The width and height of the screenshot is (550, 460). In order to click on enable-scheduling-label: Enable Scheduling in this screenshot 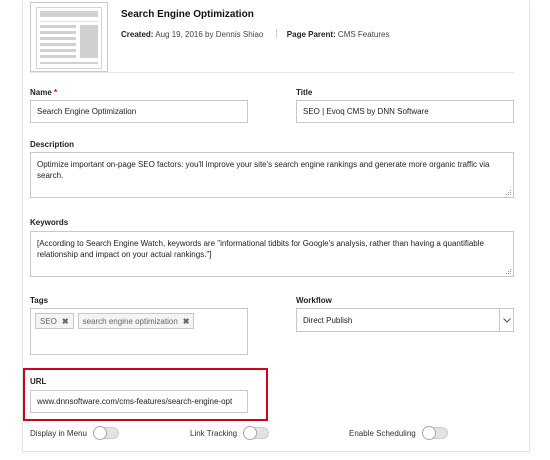, I will do `click(382, 433)`.